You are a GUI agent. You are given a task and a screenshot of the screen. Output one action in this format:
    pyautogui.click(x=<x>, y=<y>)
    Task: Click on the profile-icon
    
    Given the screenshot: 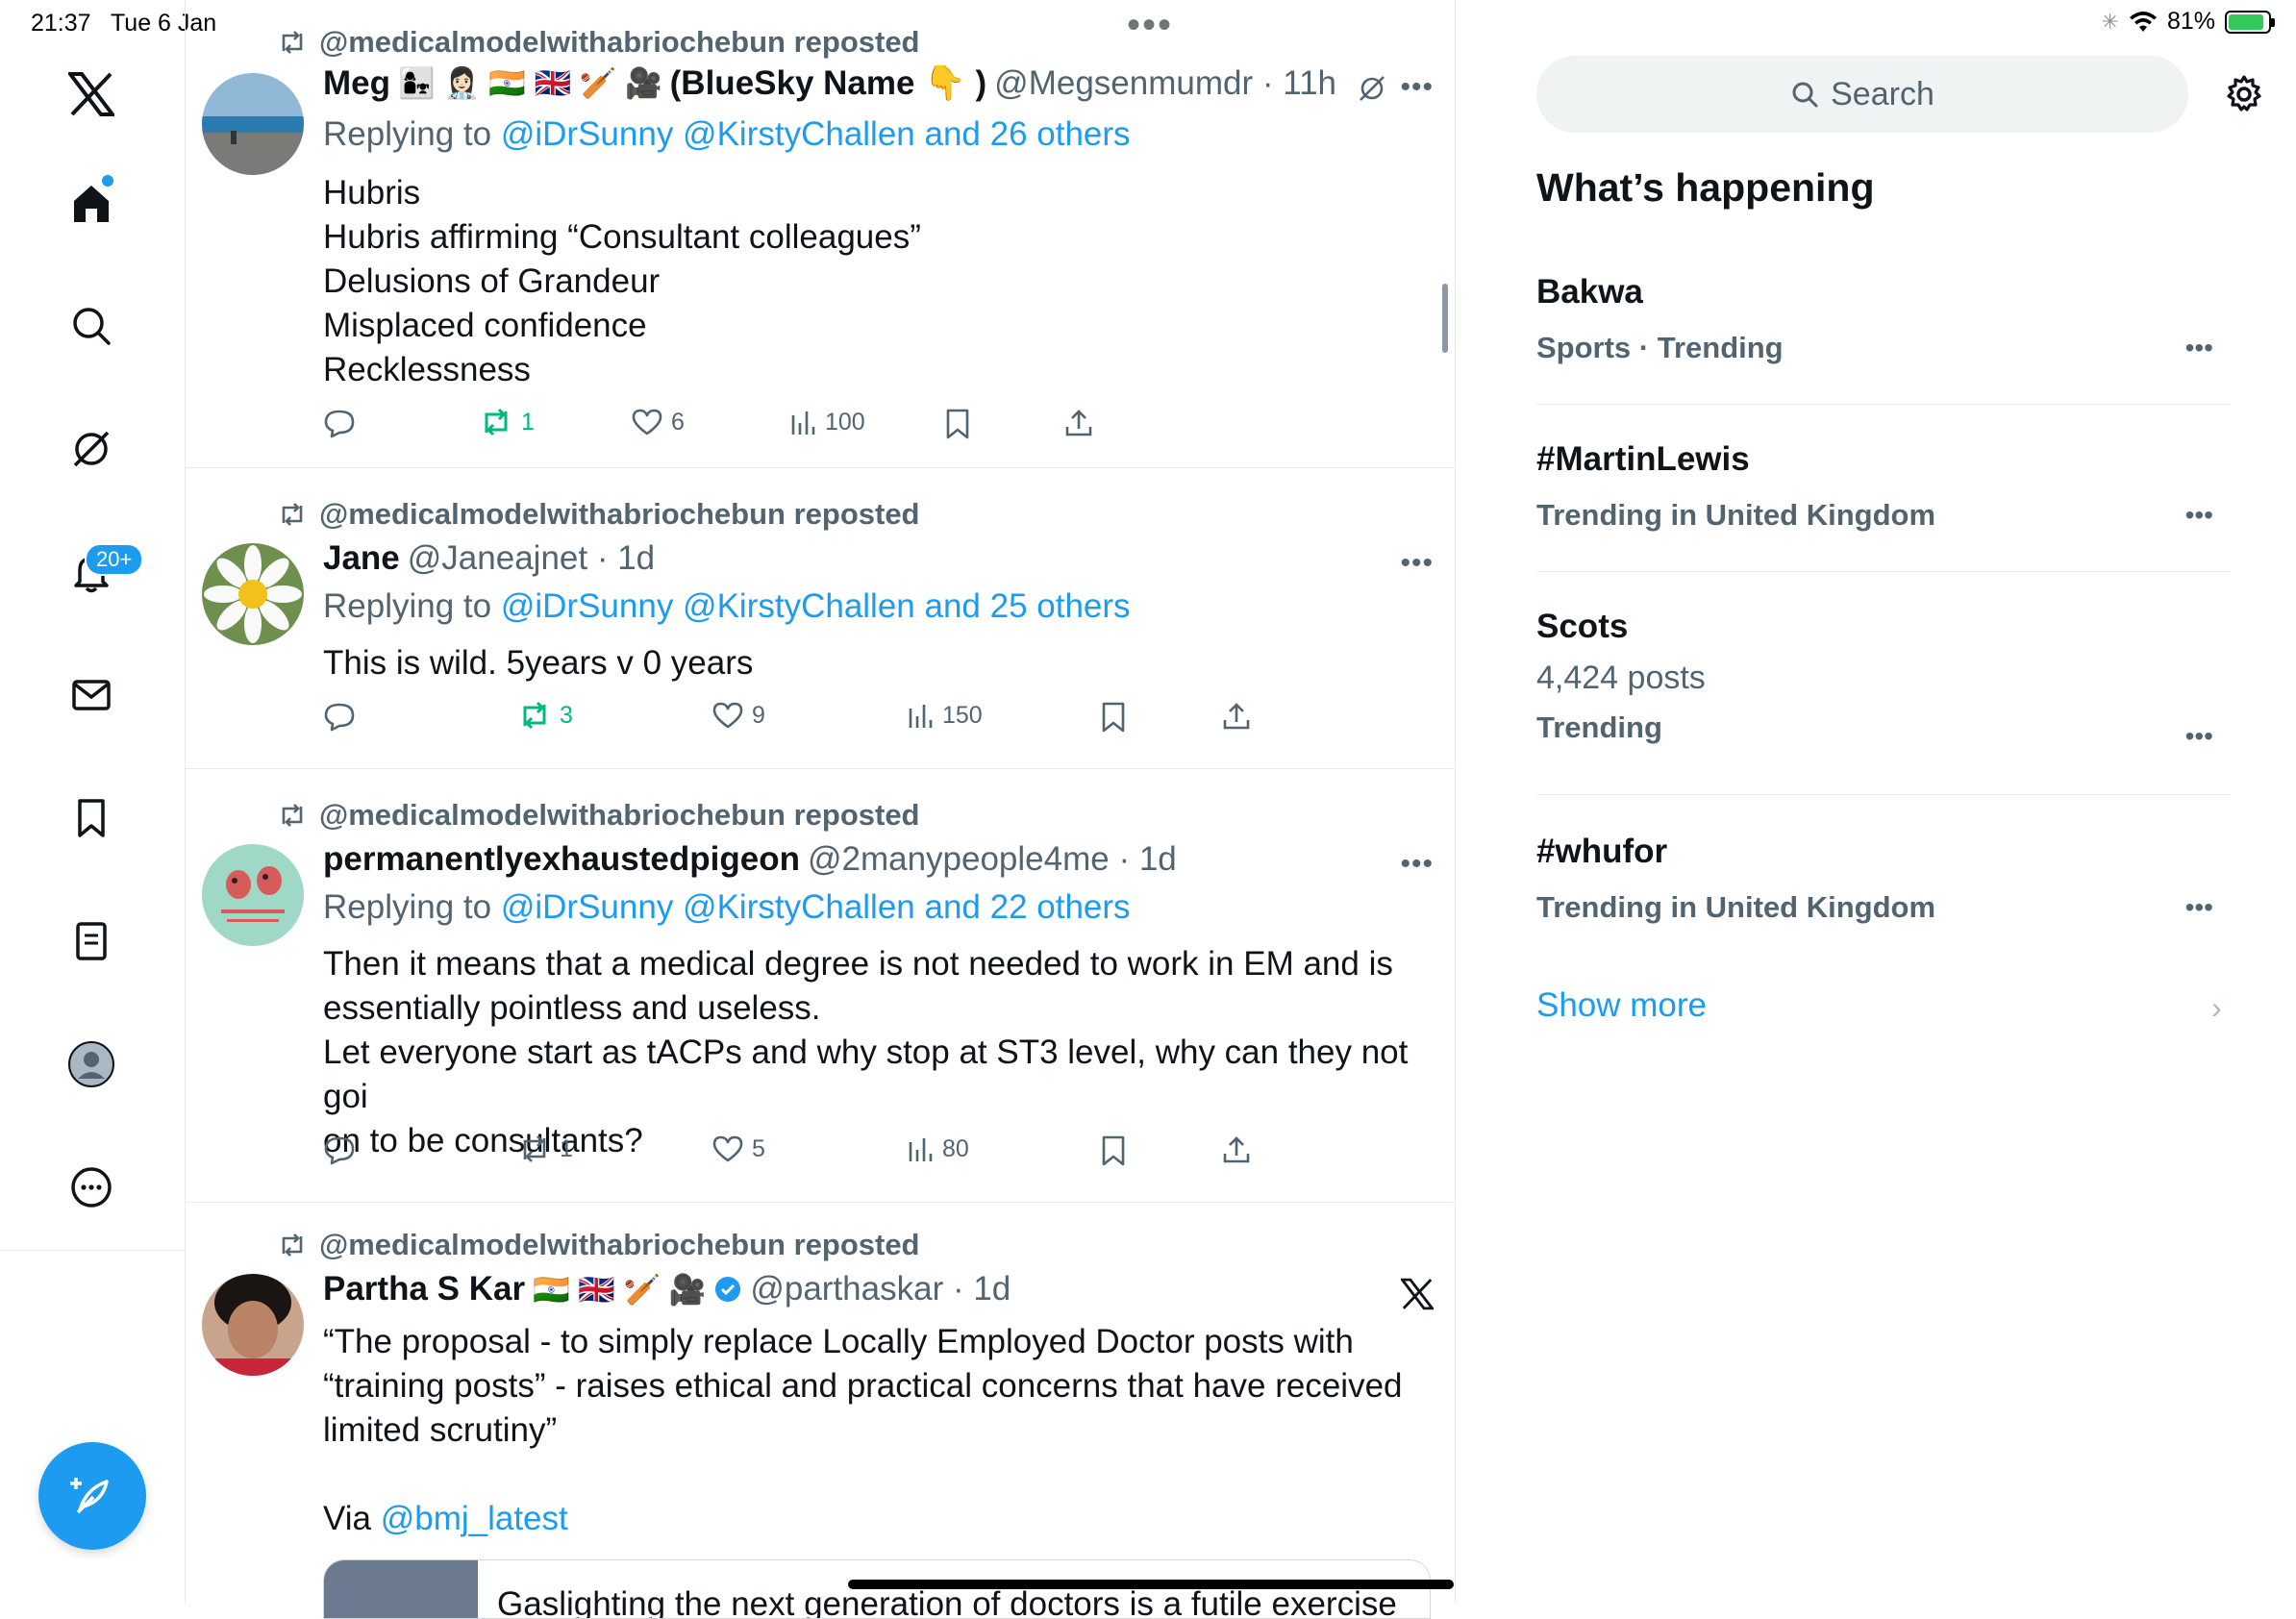 What is the action you would take?
    pyautogui.click(x=91, y=1064)
    